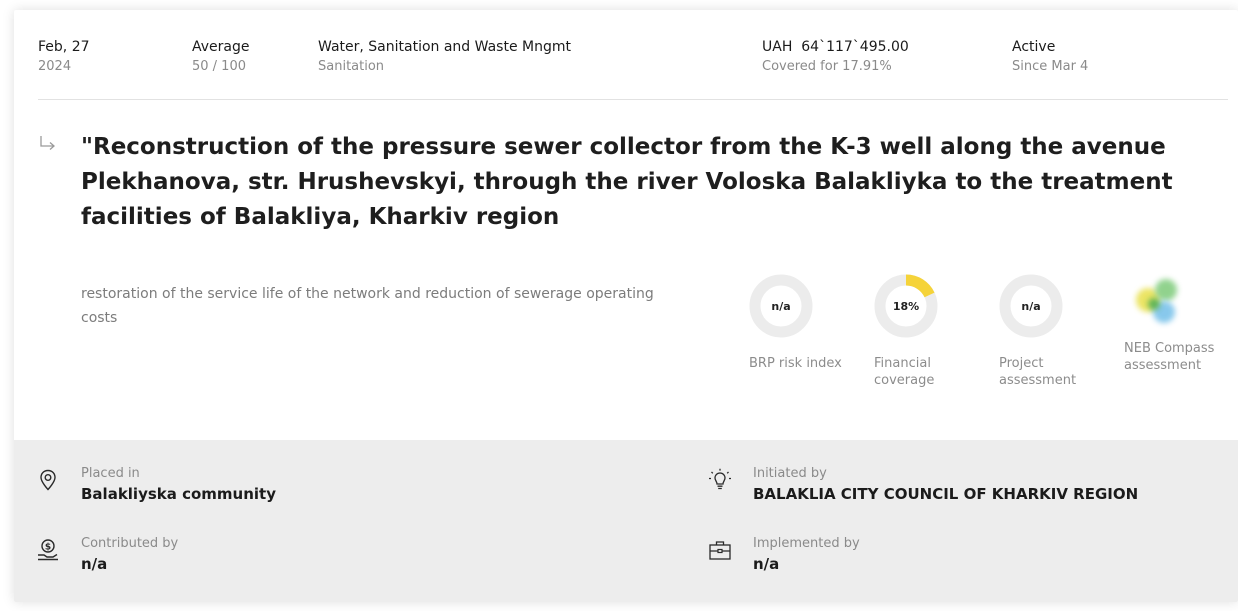 The height and width of the screenshot is (611, 1238). What do you see at coordinates (1050, 57) in the screenshot?
I see `meta-status: Active Since Mar 4` at bounding box center [1050, 57].